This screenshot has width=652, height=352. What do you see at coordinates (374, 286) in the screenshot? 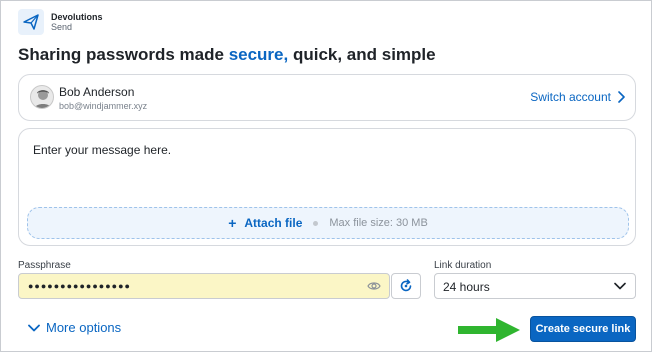
I see `eye-icon` at bounding box center [374, 286].